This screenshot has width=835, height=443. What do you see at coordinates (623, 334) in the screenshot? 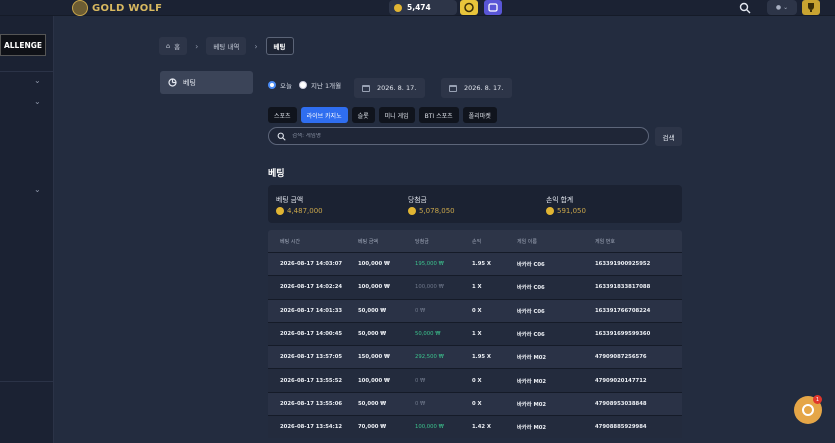
I see `table-cell: 163391699599360` at bounding box center [623, 334].